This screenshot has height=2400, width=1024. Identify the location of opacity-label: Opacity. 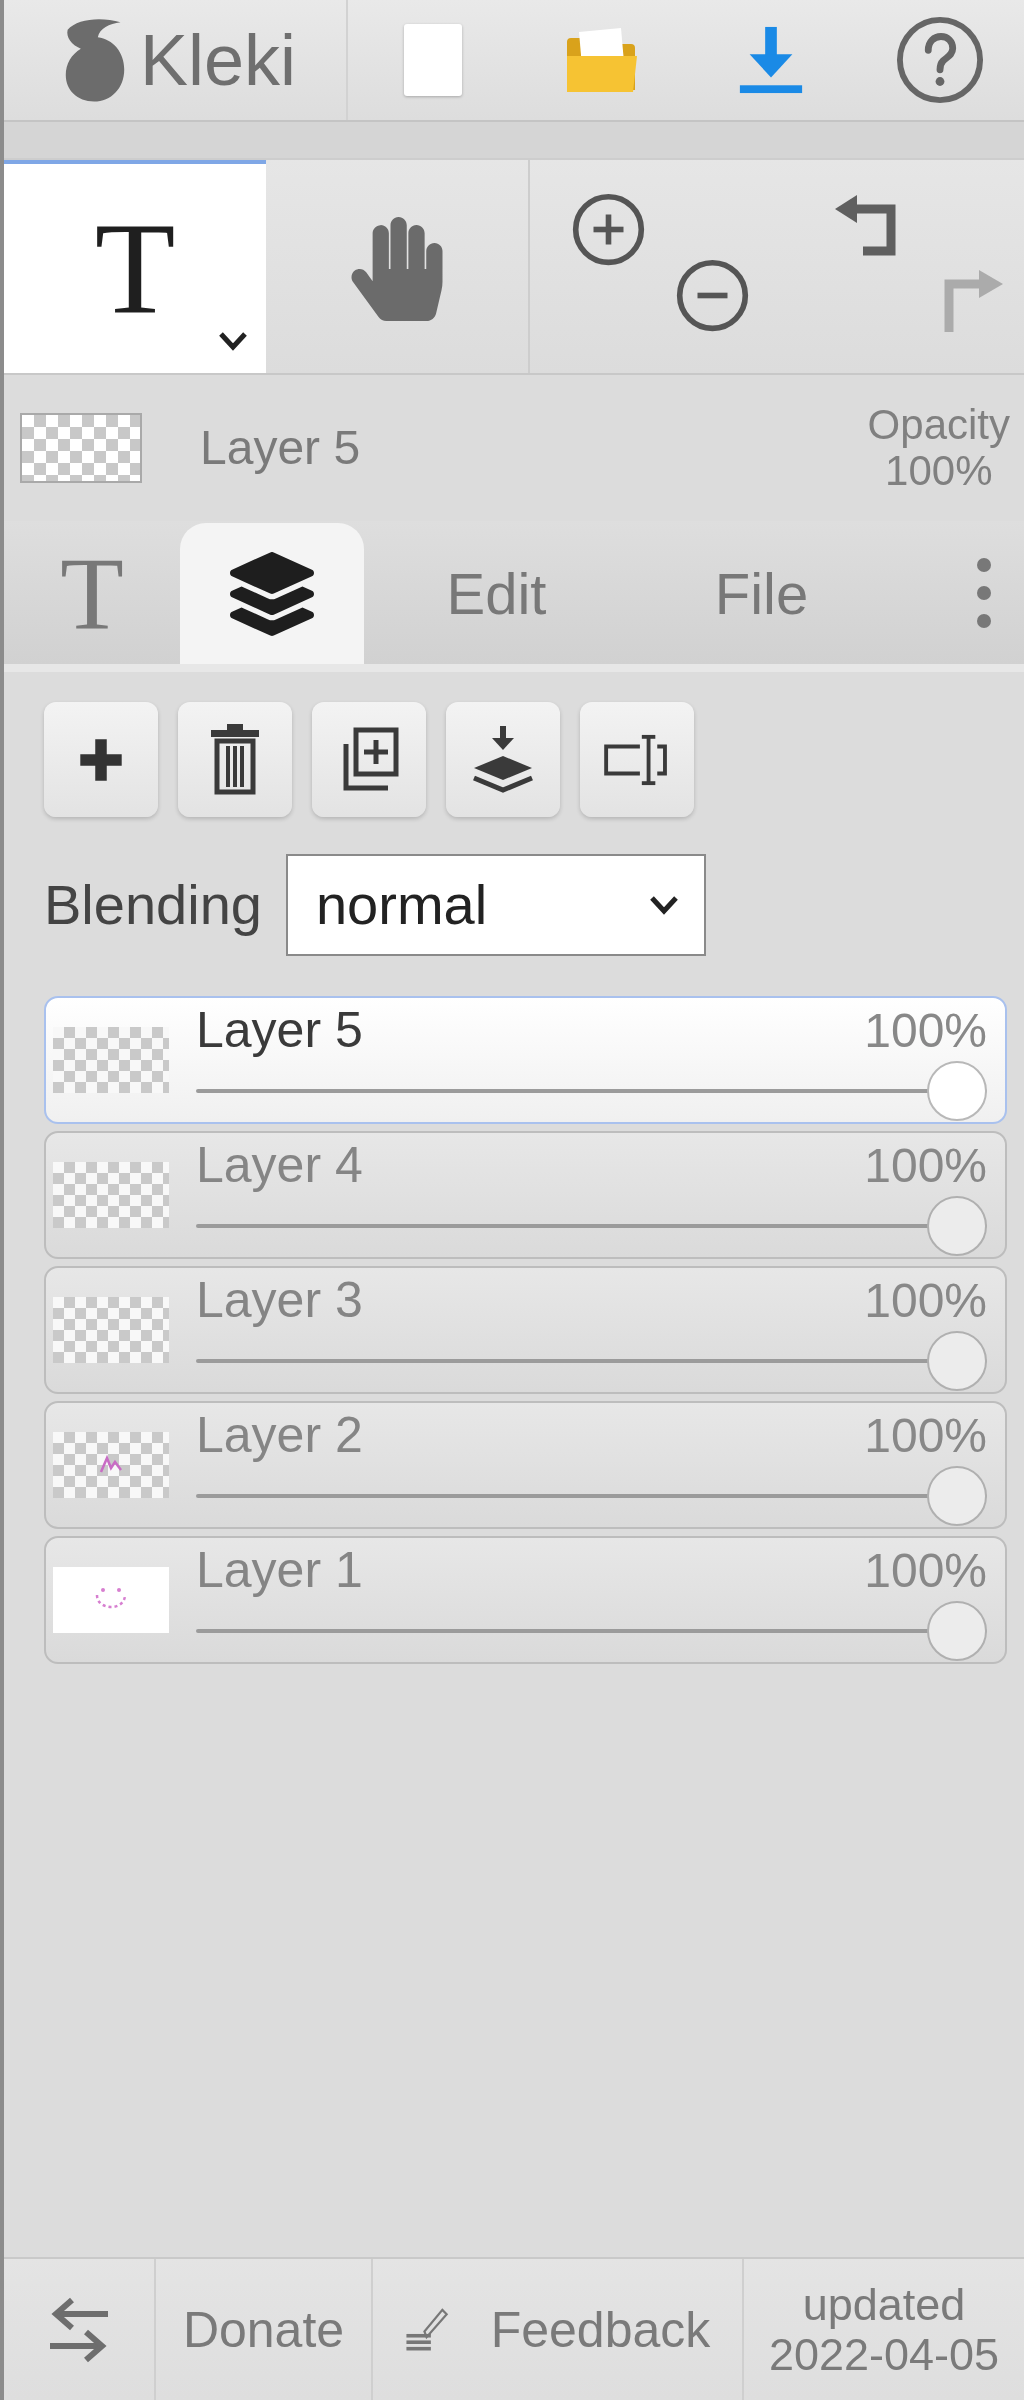
(938, 425).